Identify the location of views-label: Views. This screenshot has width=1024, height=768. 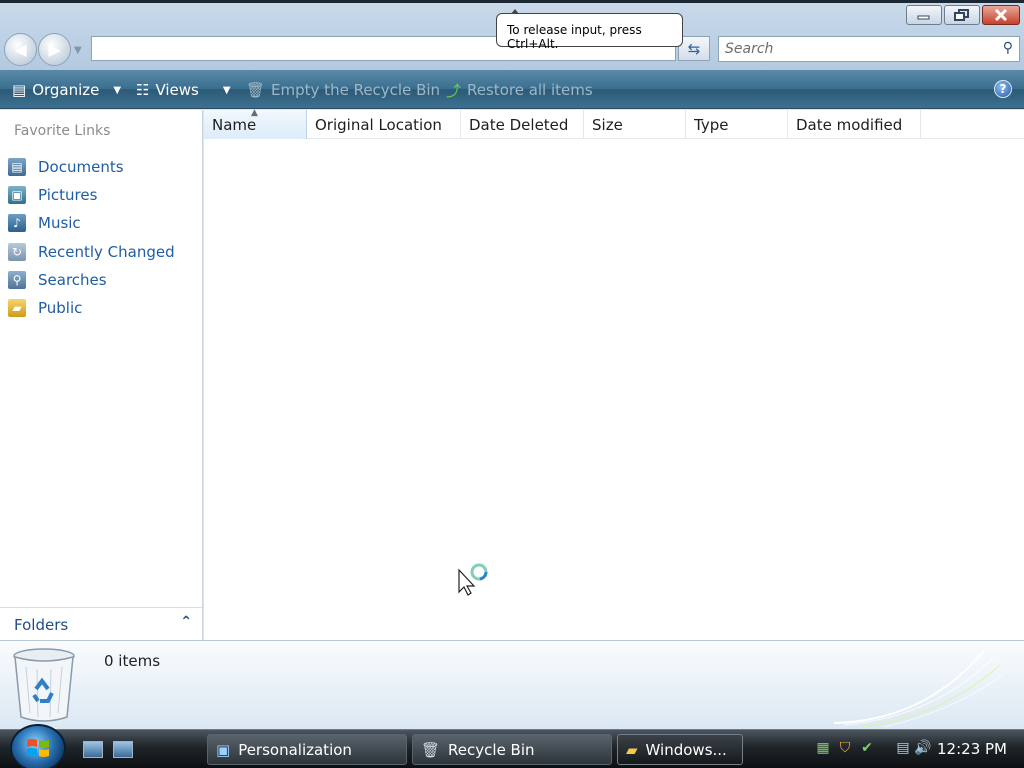
(177, 90).